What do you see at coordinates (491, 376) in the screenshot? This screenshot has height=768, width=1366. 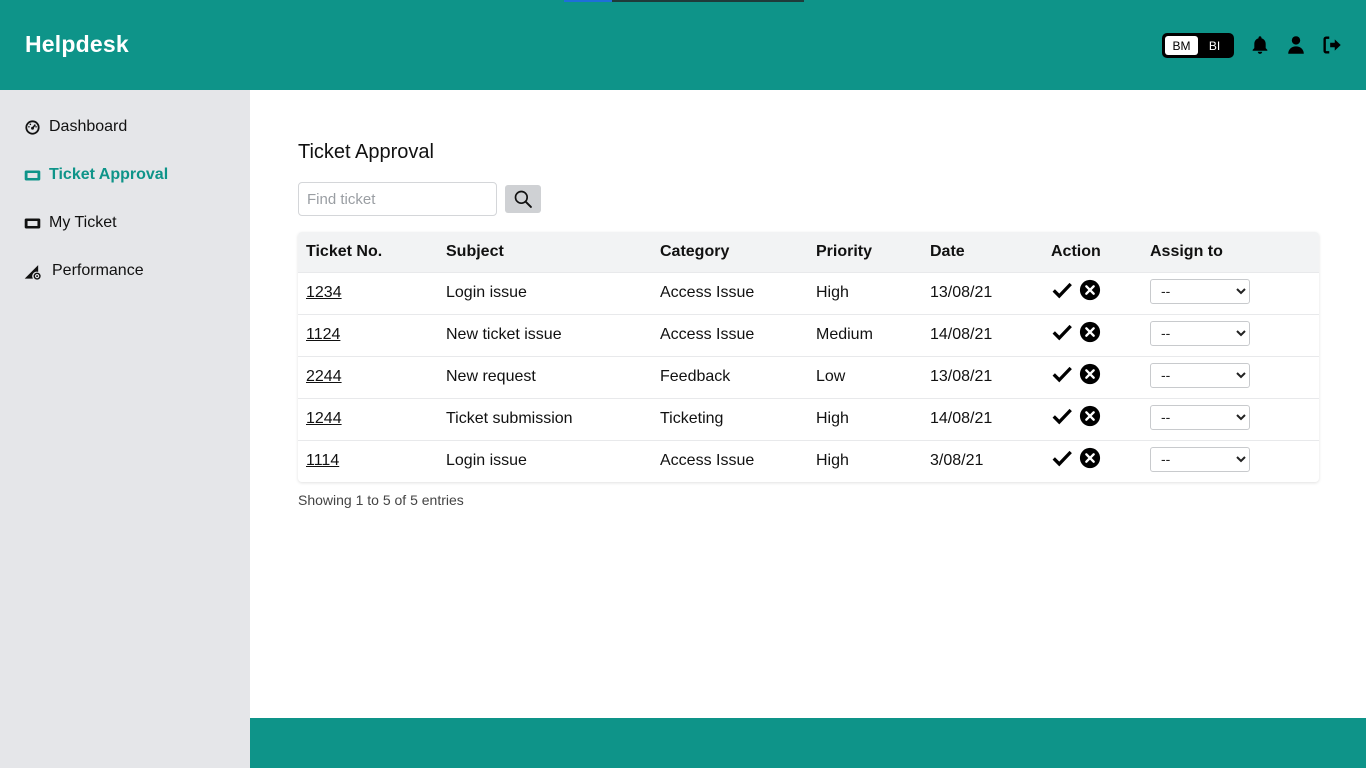 I see `subject-cell: New request` at bounding box center [491, 376].